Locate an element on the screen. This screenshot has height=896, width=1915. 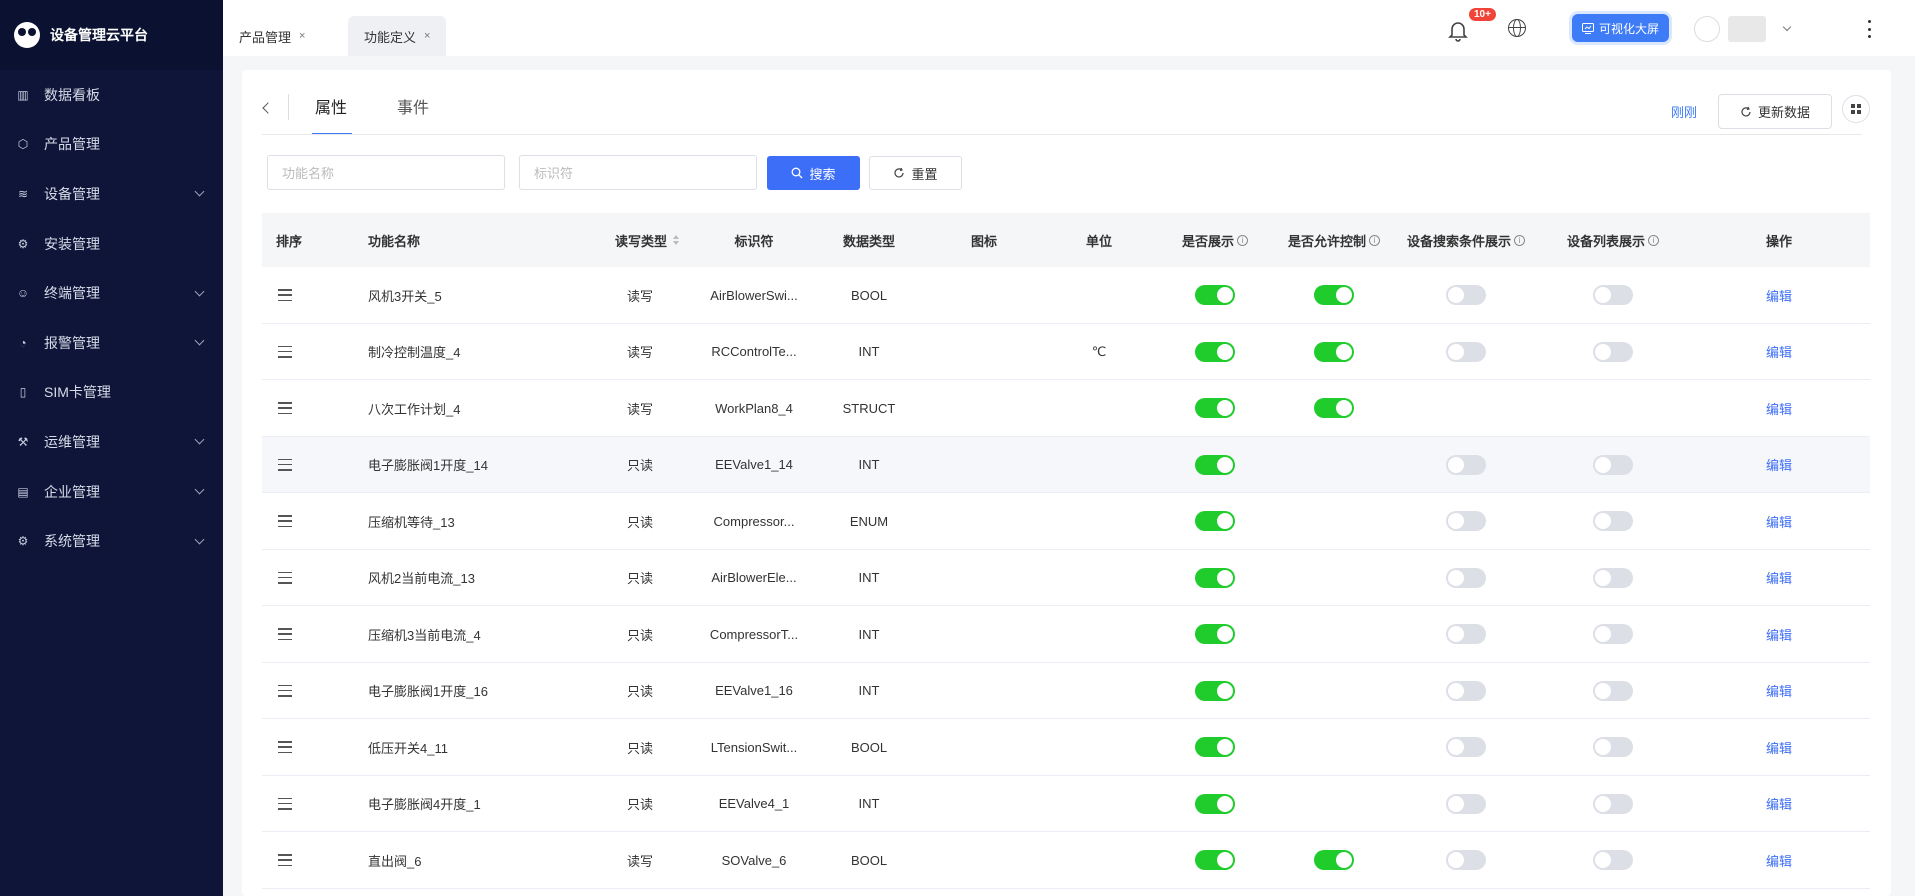
search-button: 搜索 is located at coordinates (813, 173).